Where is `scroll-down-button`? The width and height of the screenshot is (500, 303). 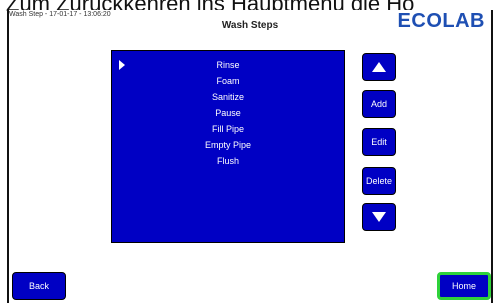 scroll-down-button is located at coordinates (379, 217).